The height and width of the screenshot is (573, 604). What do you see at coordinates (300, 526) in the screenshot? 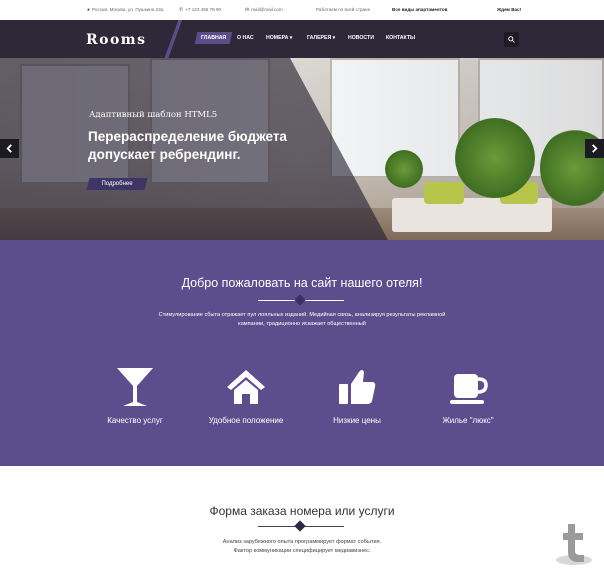
I see `form-divider-diamond` at bounding box center [300, 526].